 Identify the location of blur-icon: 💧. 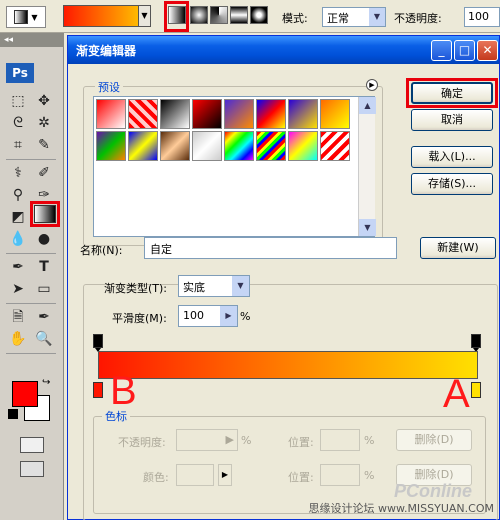
(18, 239).